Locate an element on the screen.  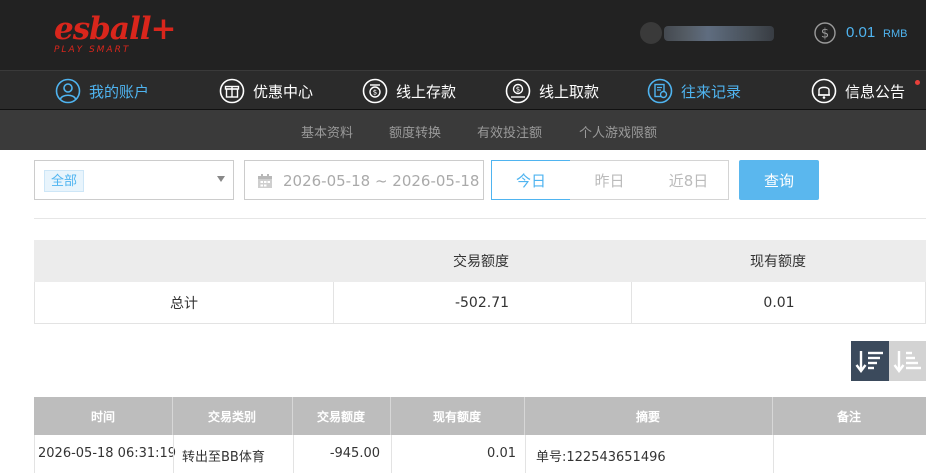
chevron-down-icon is located at coordinates (221, 179).